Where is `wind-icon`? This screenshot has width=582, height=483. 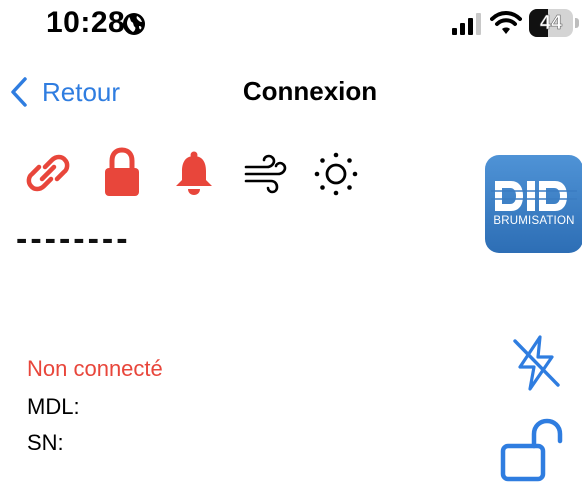
wind-icon is located at coordinates (265, 174).